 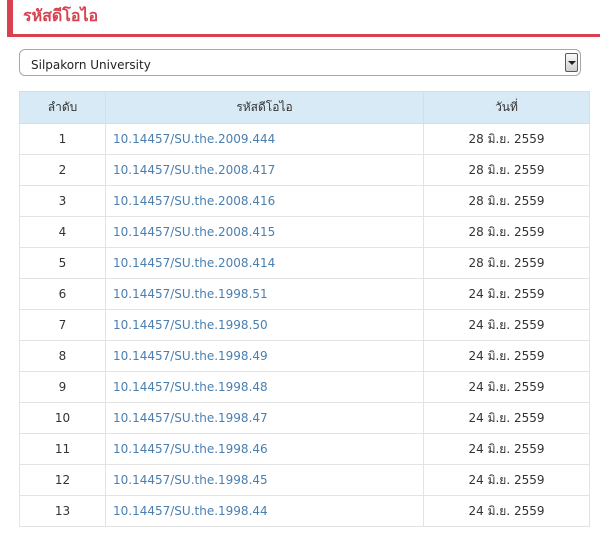 I want to click on doi-link: 10.14457/SU.the.1998.50, so click(x=264, y=325).